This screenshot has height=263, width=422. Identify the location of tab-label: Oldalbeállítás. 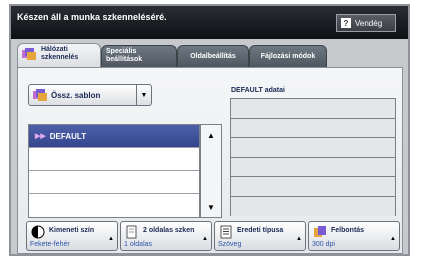
(213, 56).